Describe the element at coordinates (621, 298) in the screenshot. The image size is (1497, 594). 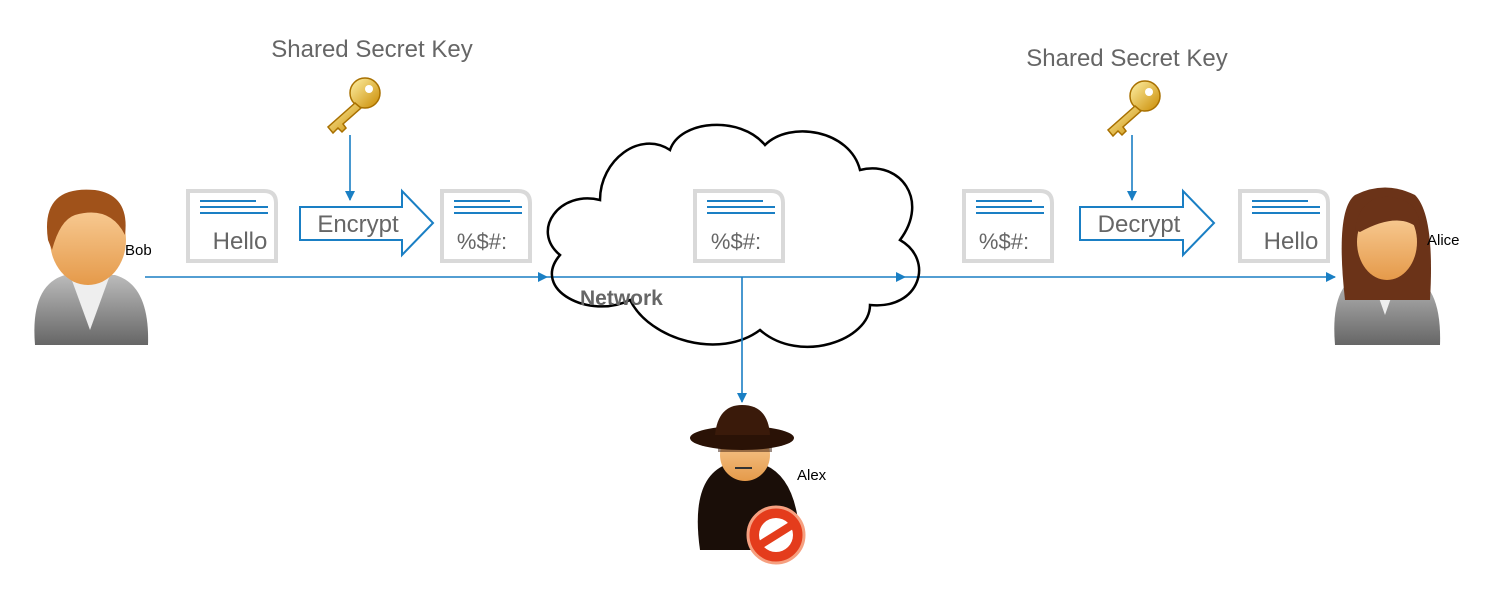
I see `network-label: Network` at that location.